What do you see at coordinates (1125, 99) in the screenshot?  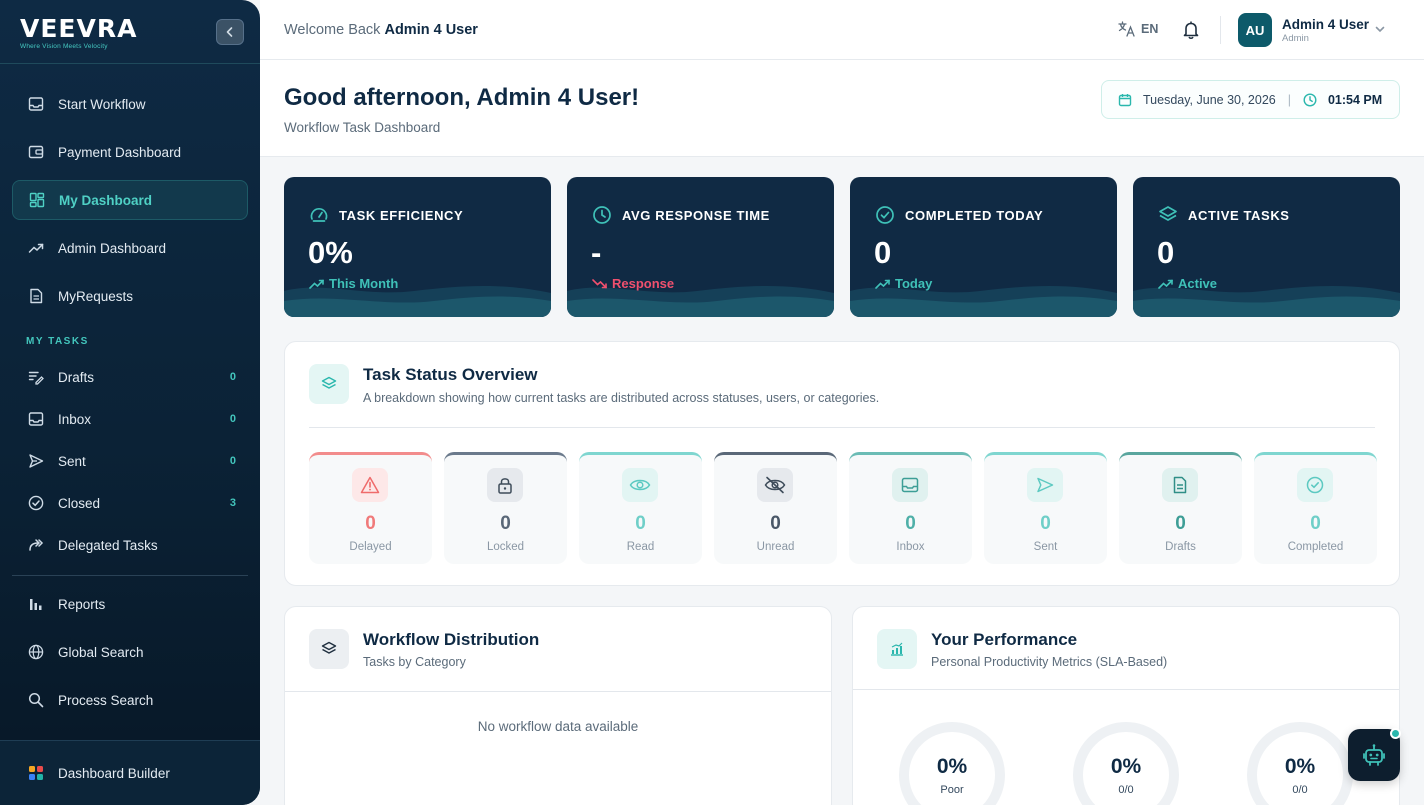 I see `calendar-icon` at bounding box center [1125, 99].